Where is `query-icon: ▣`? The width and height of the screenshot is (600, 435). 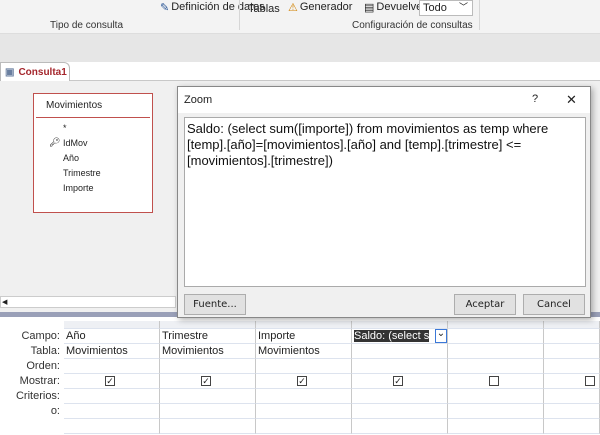 query-icon: ▣ is located at coordinates (10, 72).